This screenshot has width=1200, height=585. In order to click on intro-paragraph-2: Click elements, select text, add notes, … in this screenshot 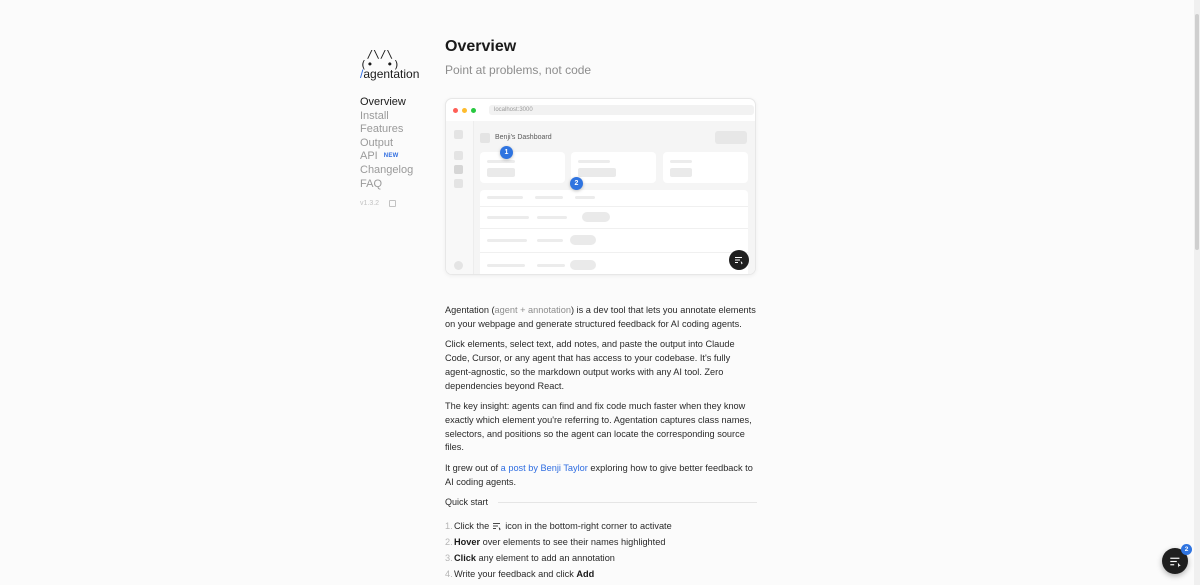, I will do `click(590, 365)`.